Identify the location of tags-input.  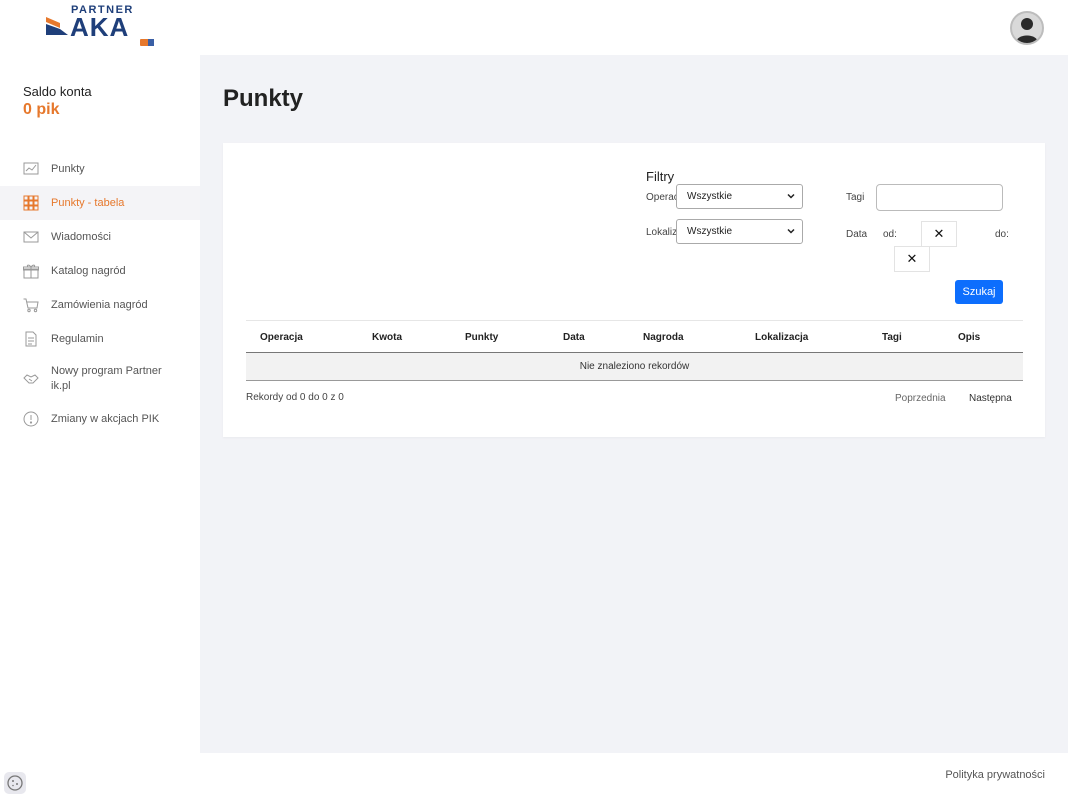
(939, 197).